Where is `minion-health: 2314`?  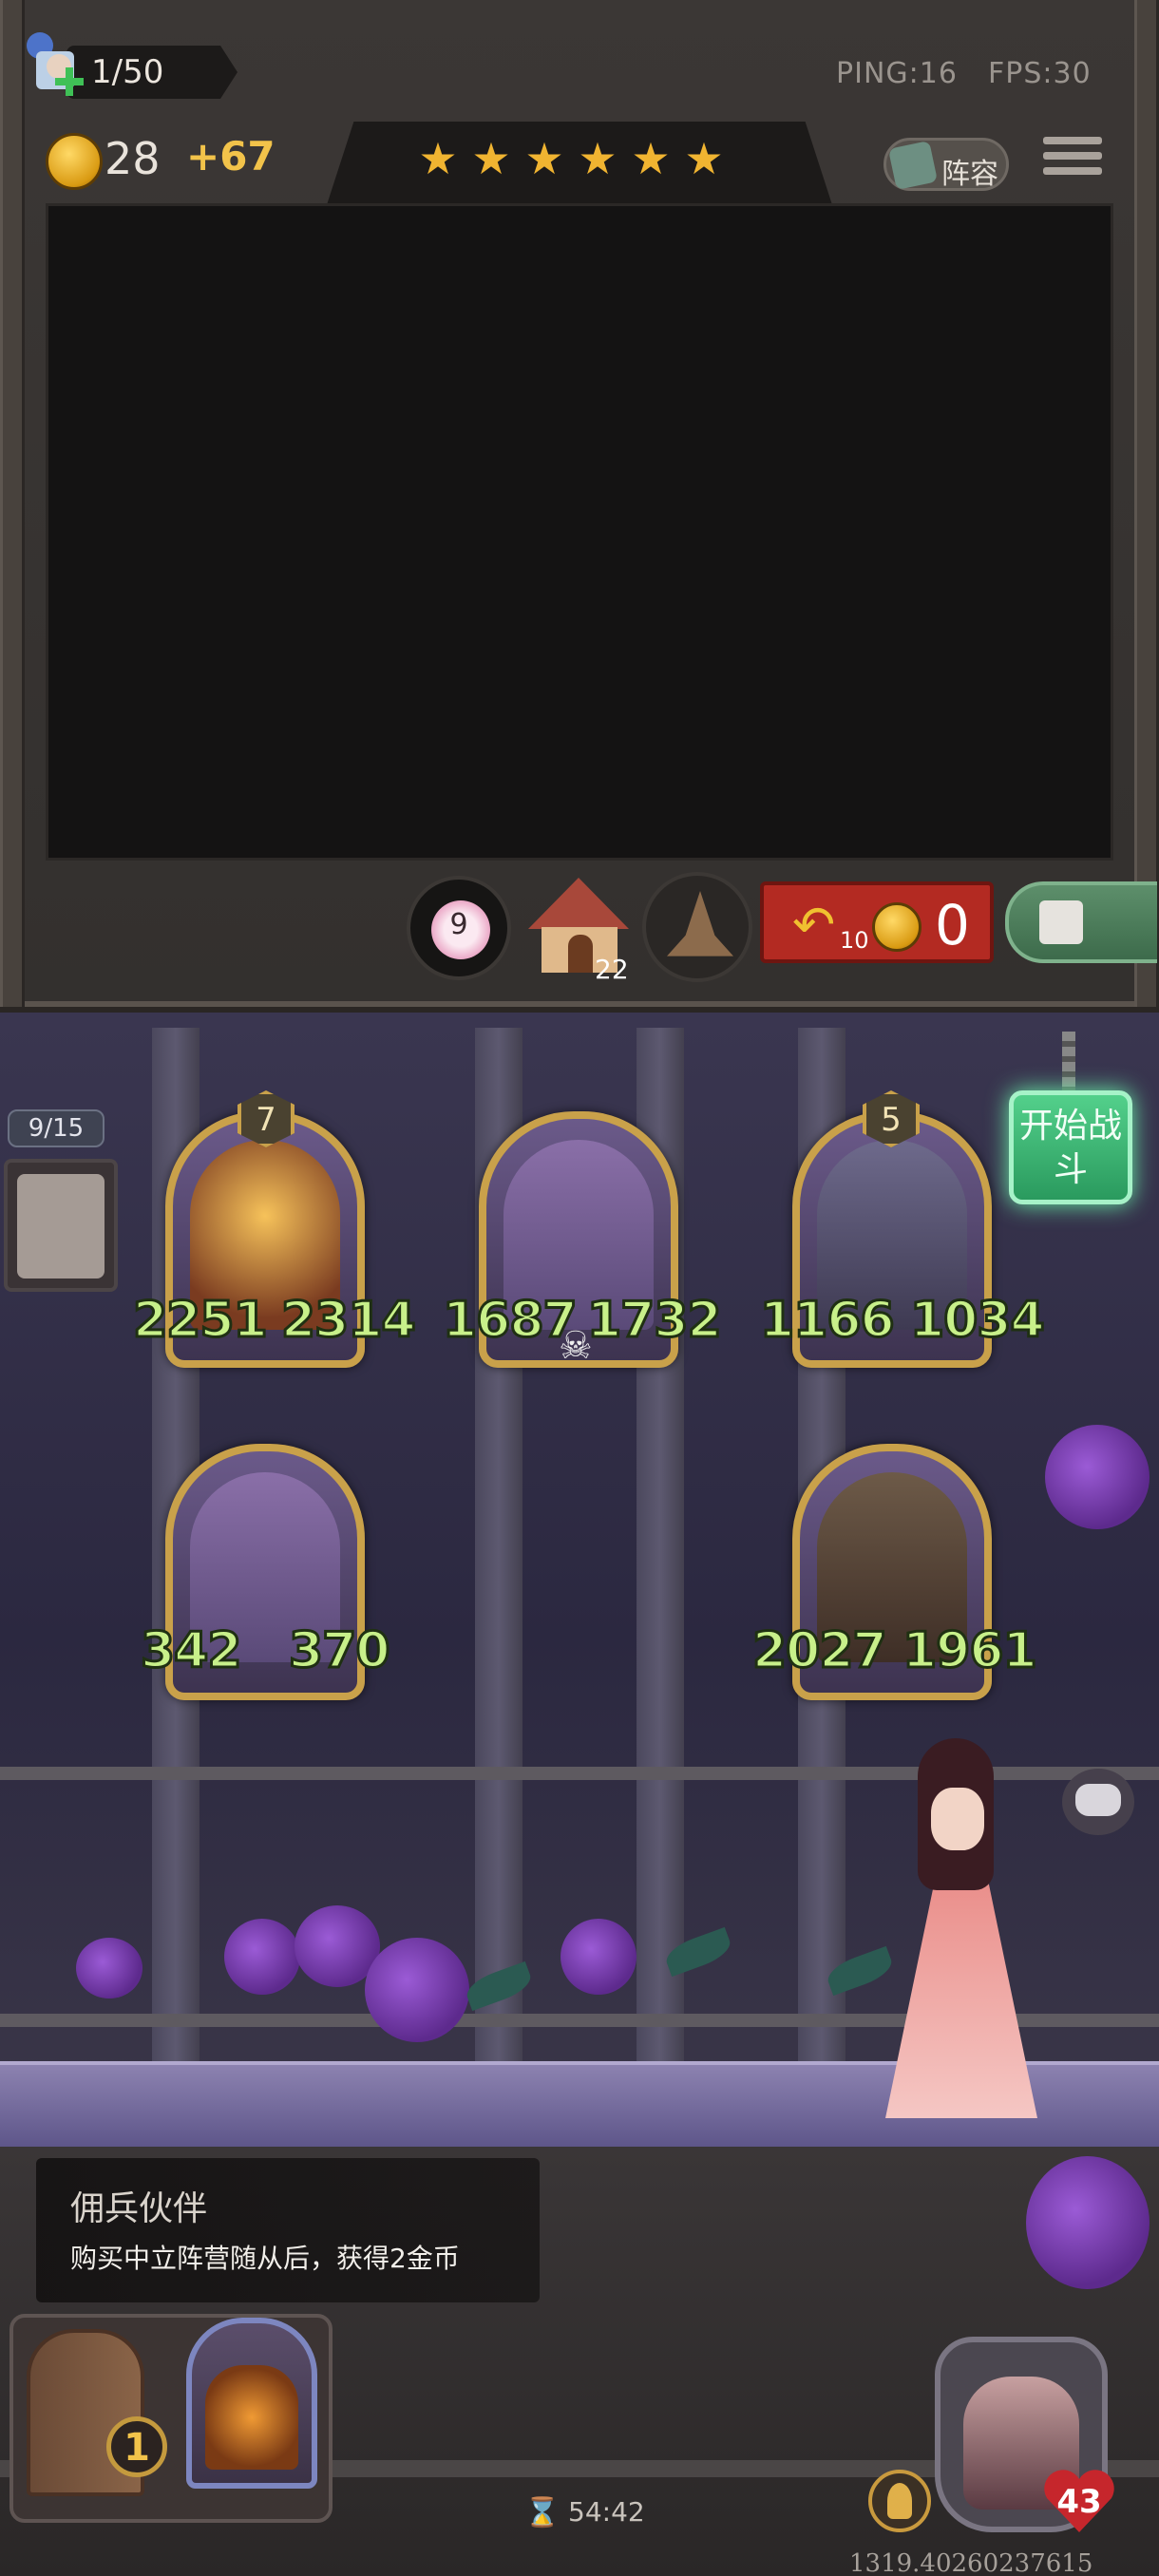 minion-health: 2314 is located at coordinates (349, 1321).